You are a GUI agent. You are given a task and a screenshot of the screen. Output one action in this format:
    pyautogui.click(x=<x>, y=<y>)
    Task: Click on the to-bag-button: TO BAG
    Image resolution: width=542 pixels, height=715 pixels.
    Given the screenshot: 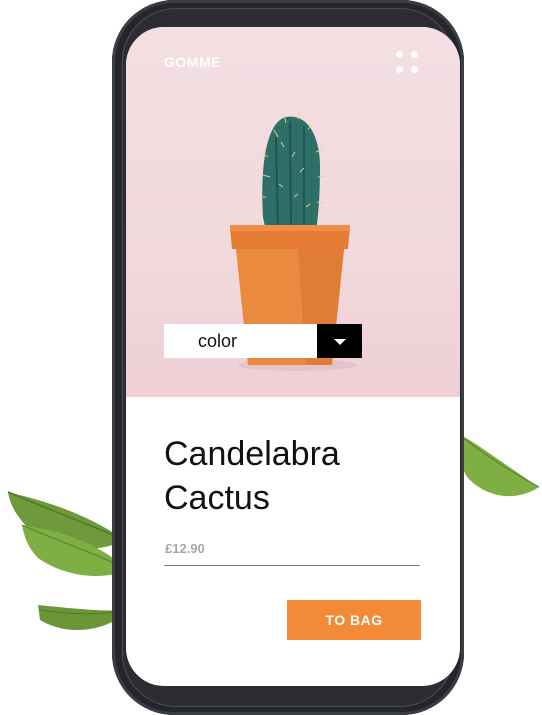 What is the action you would take?
    pyautogui.click(x=354, y=620)
    